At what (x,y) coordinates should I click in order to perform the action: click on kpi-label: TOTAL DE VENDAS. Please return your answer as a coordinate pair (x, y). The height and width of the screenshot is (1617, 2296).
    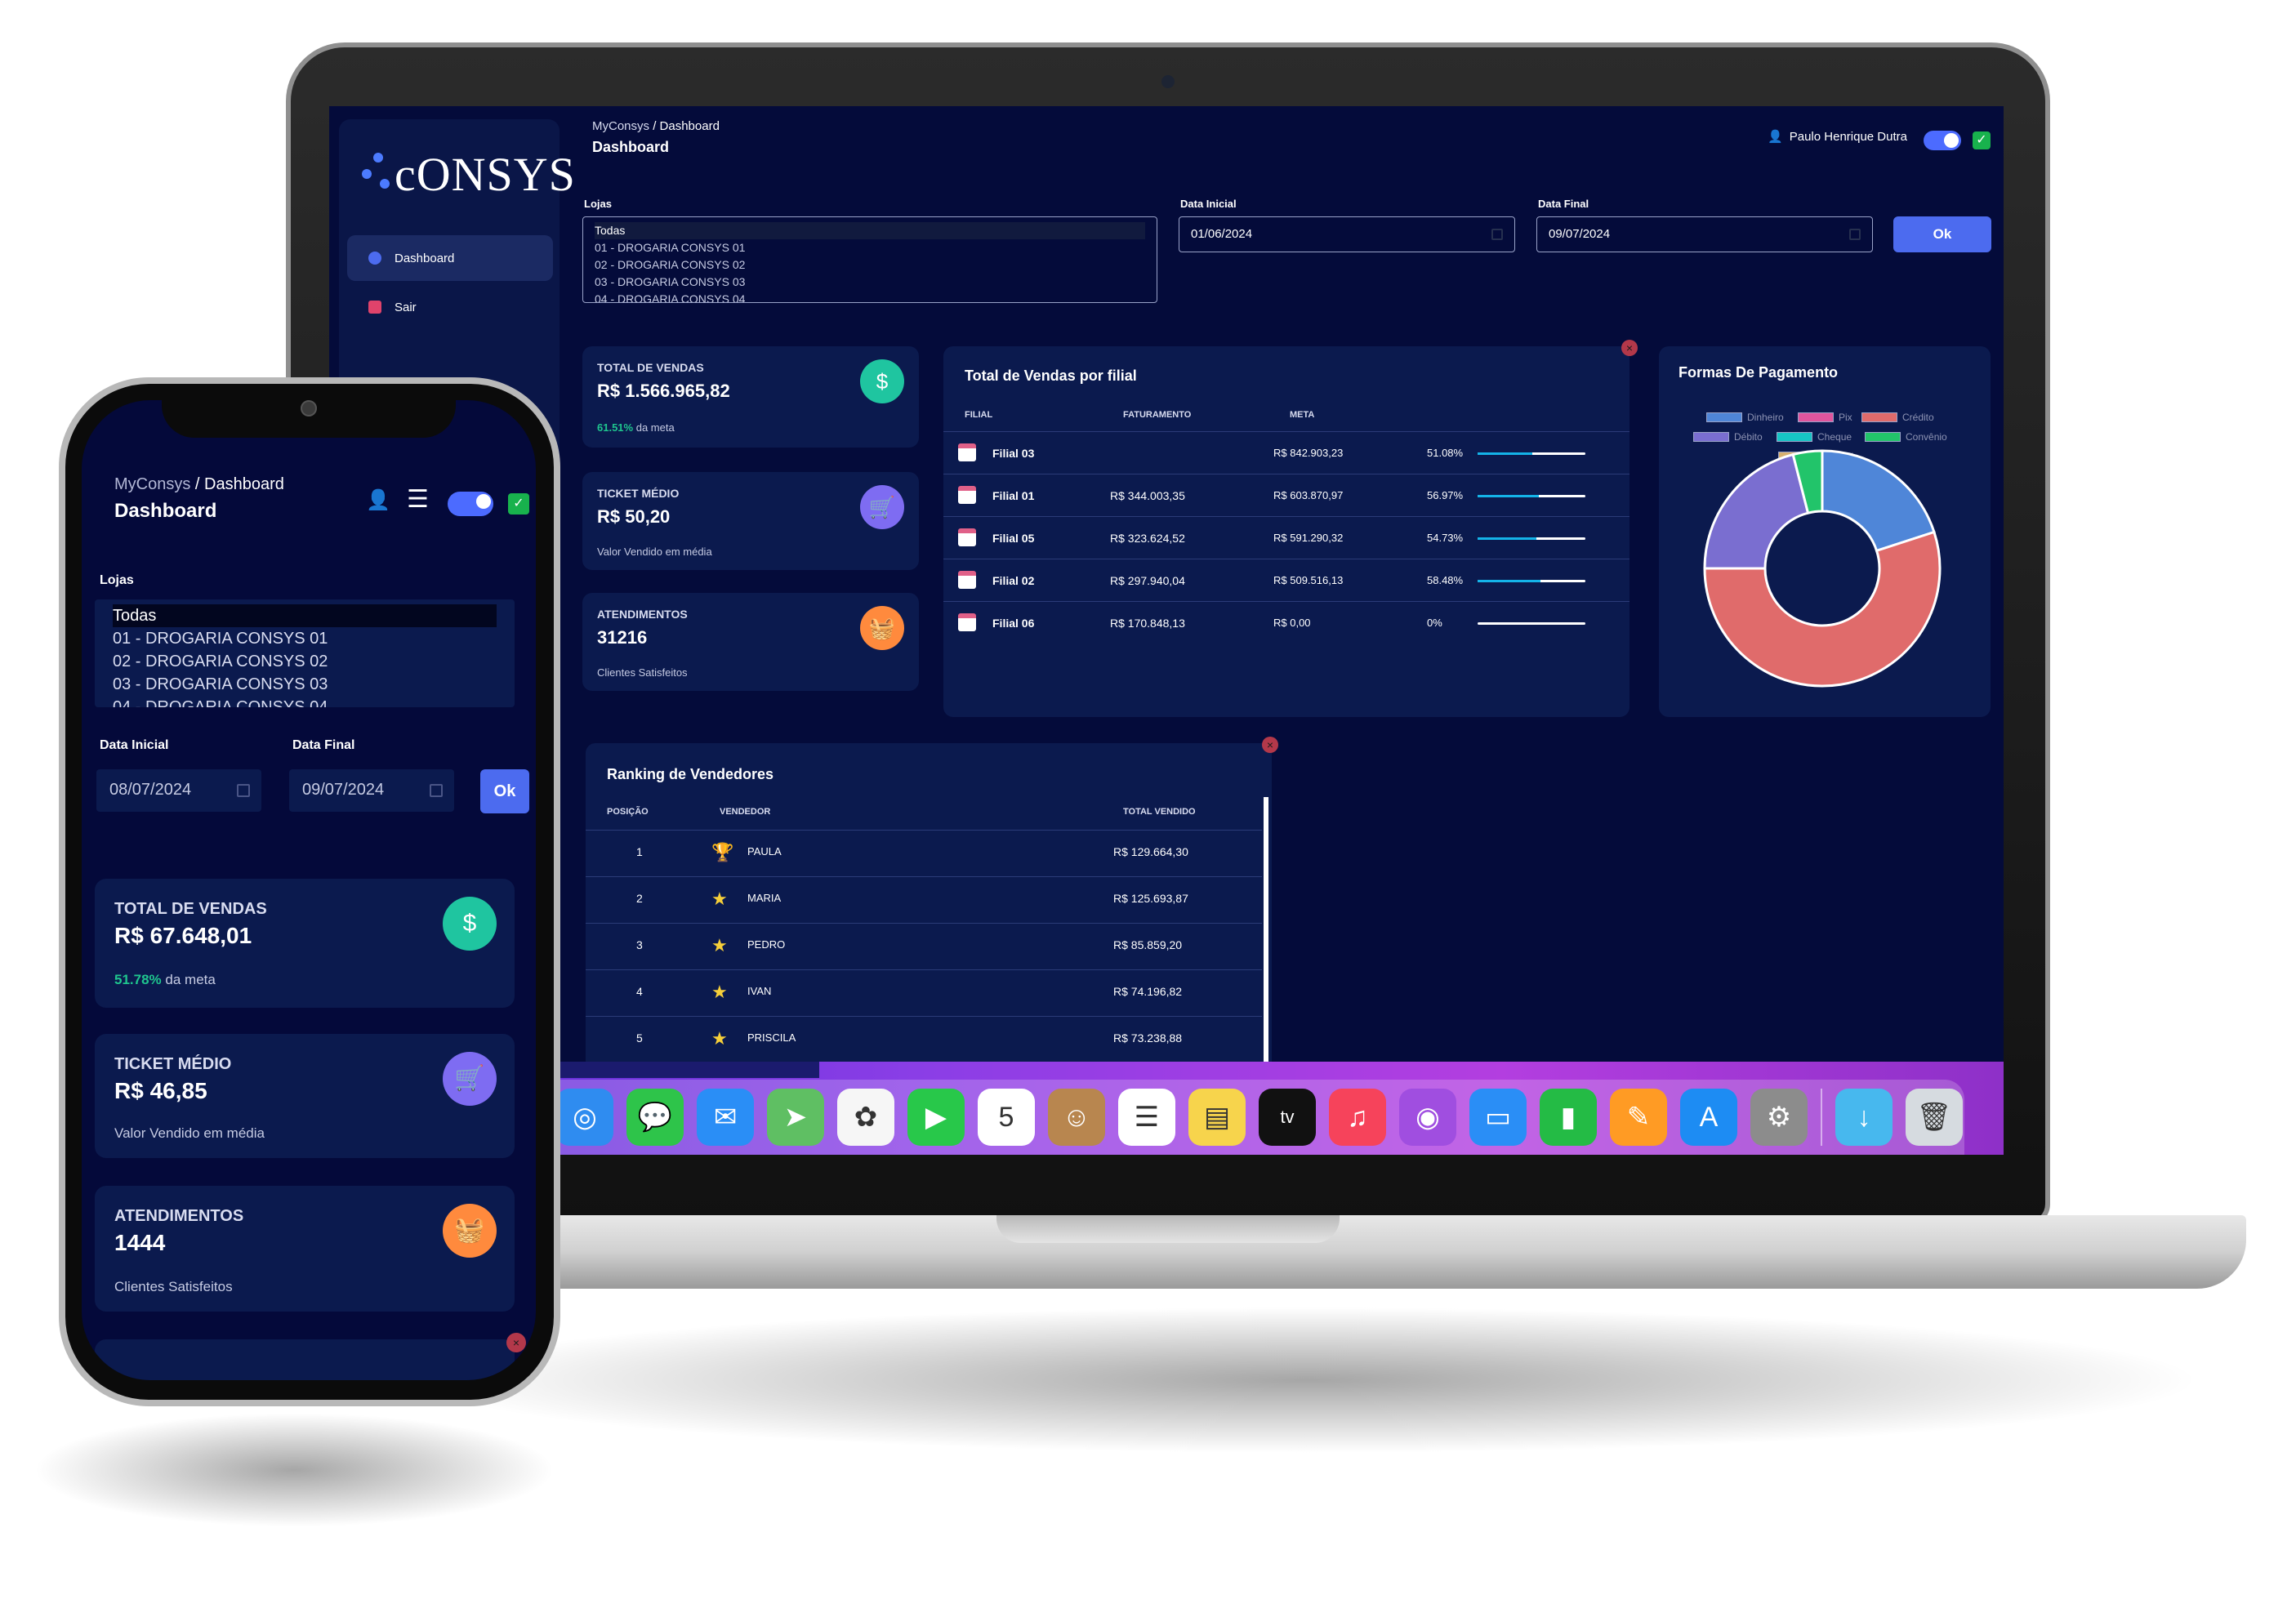
    Looking at the image, I should click on (650, 367).